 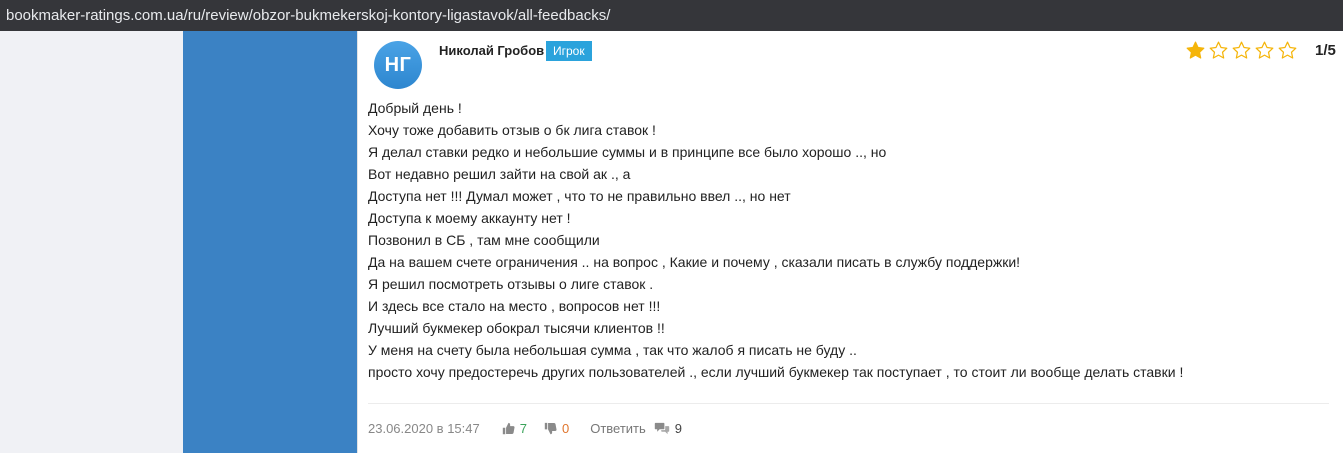 I want to click on sidebar-panel, so click(x=270, y=242).